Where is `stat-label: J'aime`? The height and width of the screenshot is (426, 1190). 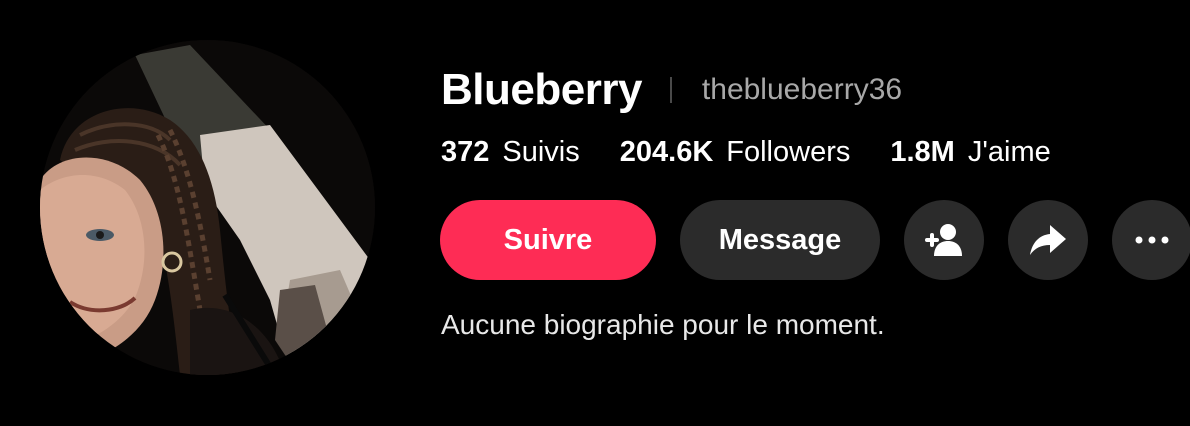 stat-label: J'aime is located at coordinates (1009, 151).